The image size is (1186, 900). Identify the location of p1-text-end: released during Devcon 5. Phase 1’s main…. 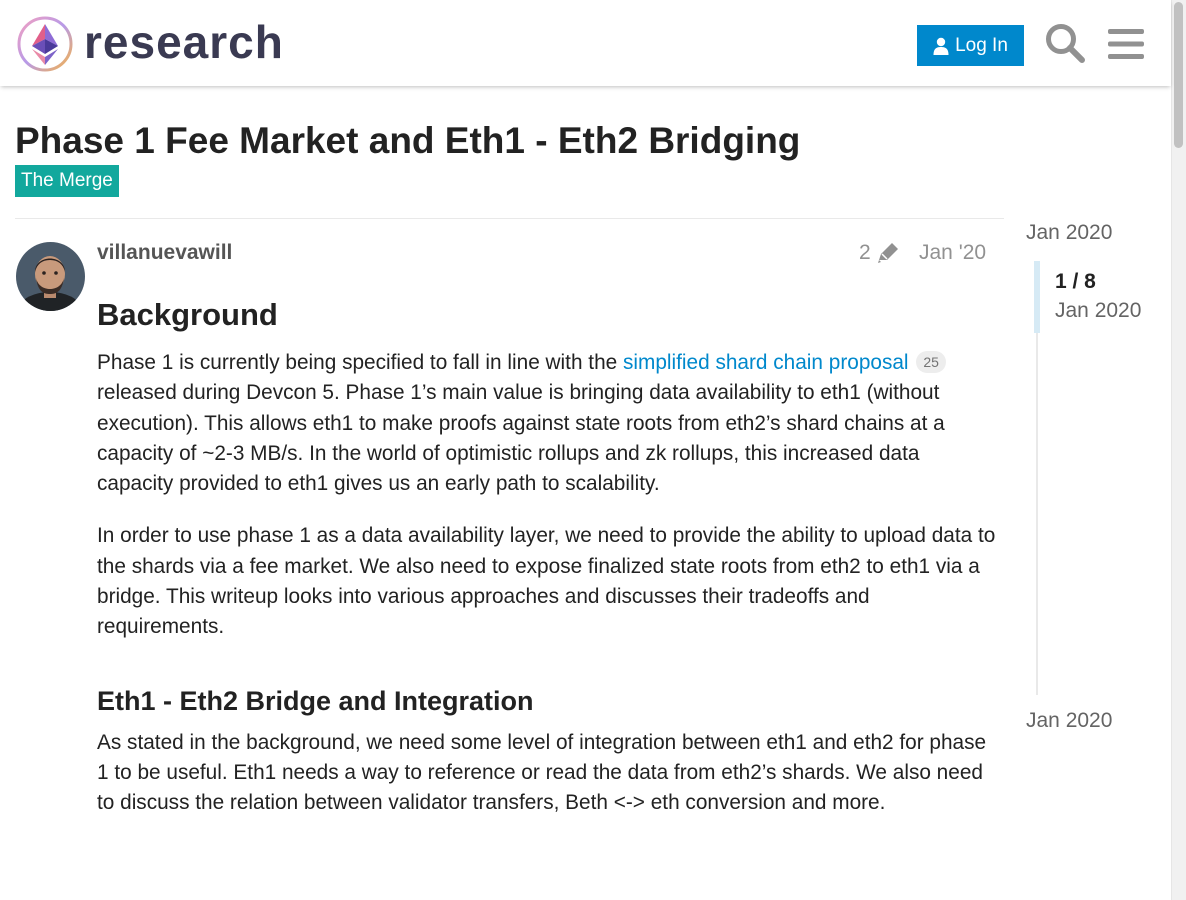
(521, 438).